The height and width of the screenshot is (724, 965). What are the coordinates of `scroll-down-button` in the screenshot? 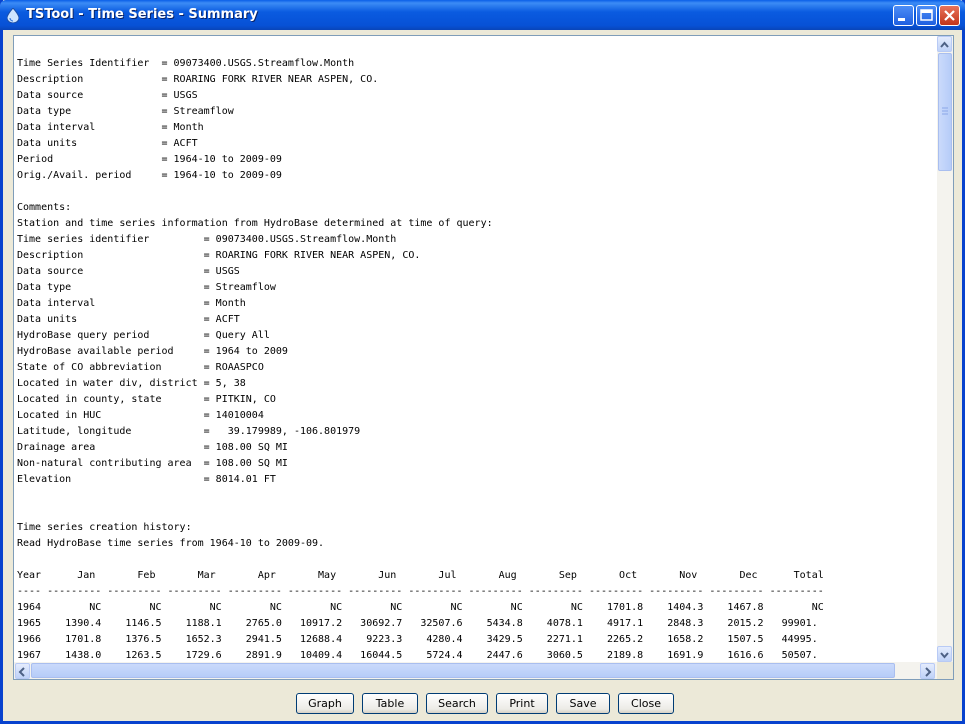 It's located at (944, 654).